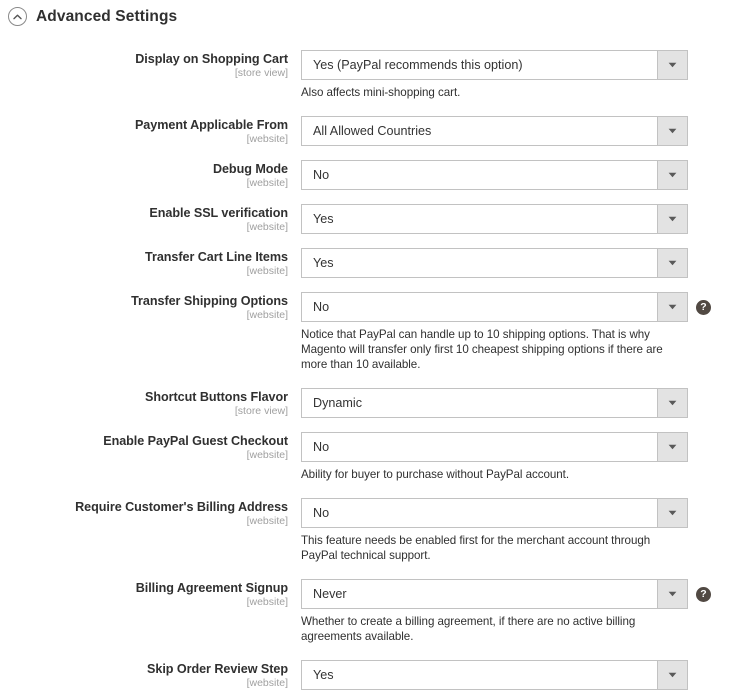 The height and width of the screenshot is (690, 750). I want to click on select-1: Yes (PayPal recommends this option), so click(494, 65).